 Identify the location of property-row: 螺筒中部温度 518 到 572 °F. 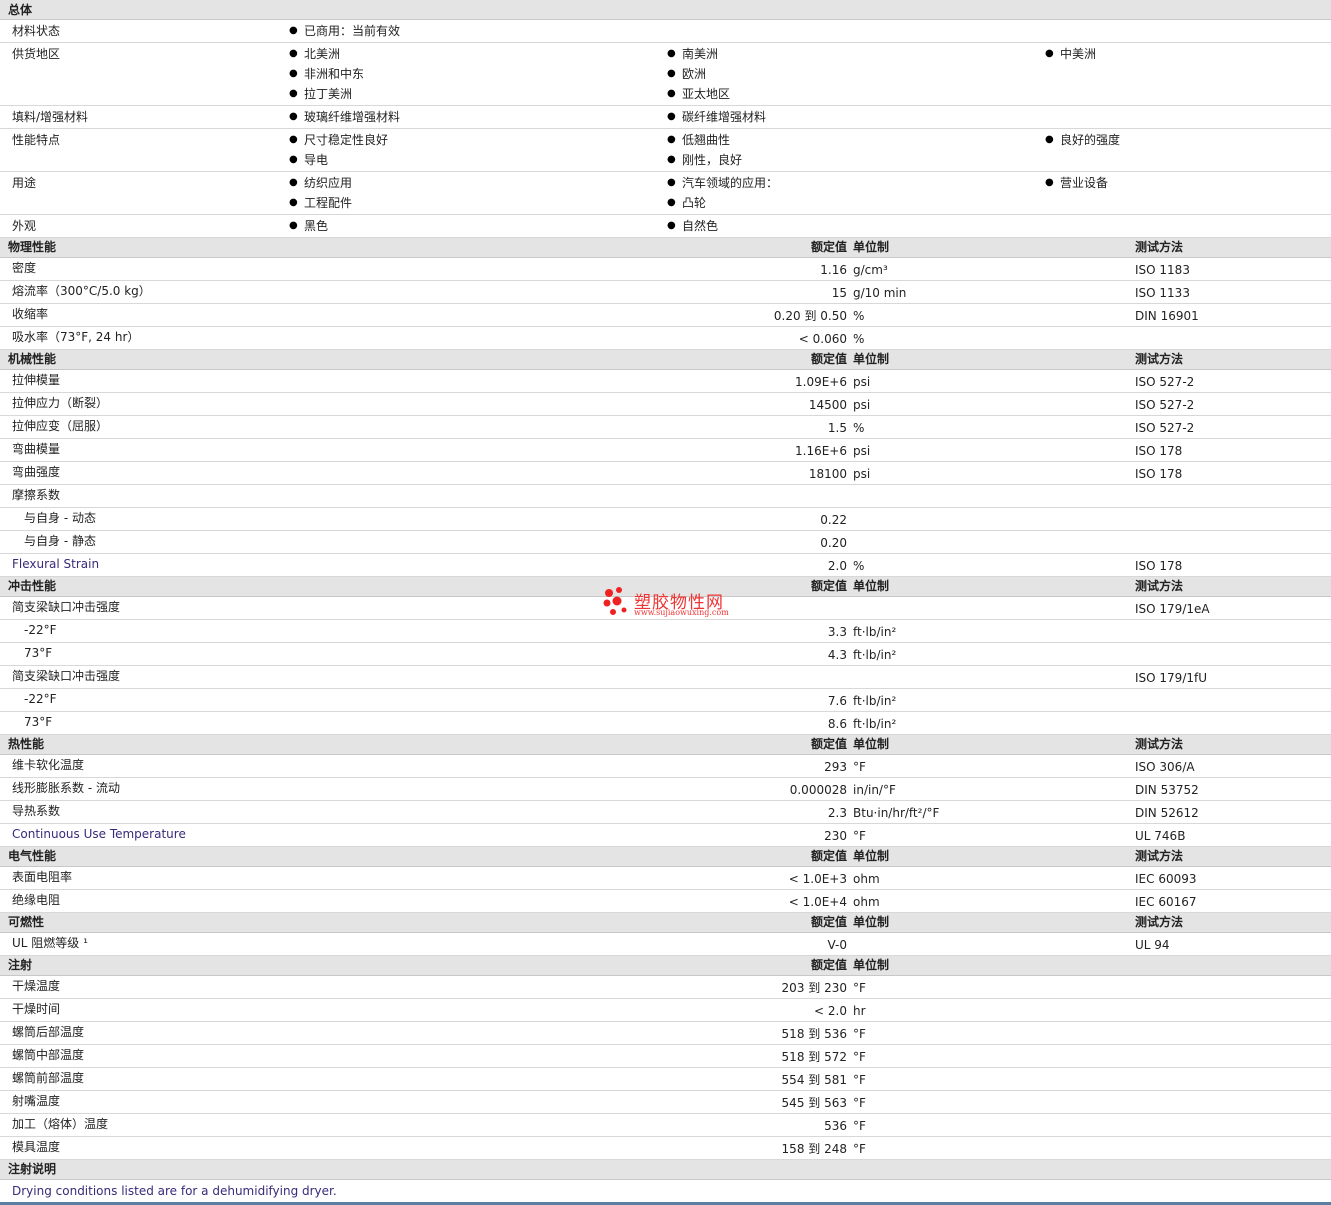
(665, 1056).